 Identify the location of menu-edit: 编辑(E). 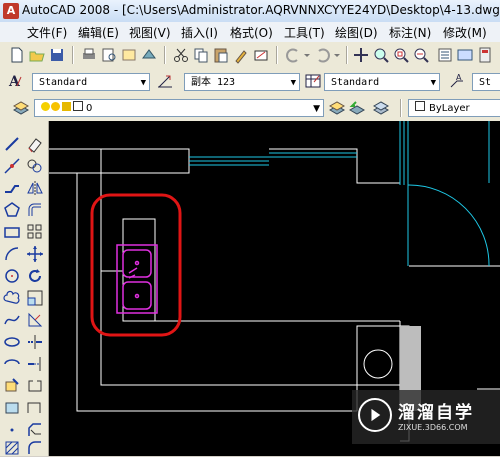
(98, 32).